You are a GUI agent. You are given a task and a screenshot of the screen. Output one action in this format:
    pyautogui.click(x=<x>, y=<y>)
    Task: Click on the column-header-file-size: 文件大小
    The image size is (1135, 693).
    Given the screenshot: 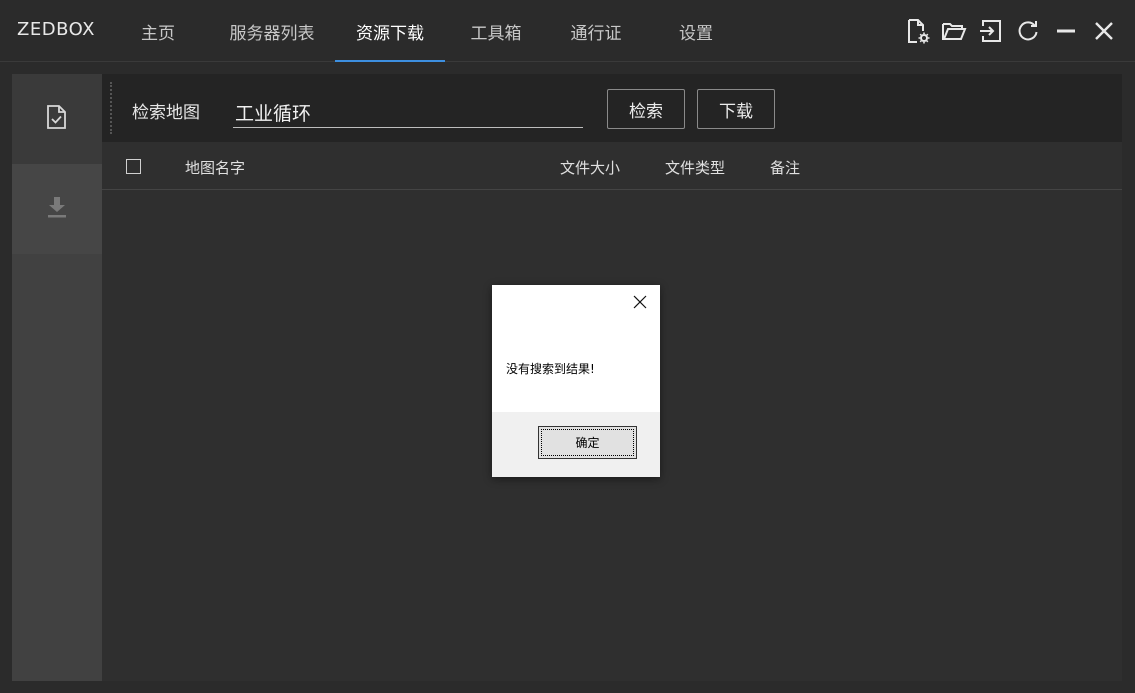 What is the action you would take?
    pyautogui.click(x=590, y=167)
    